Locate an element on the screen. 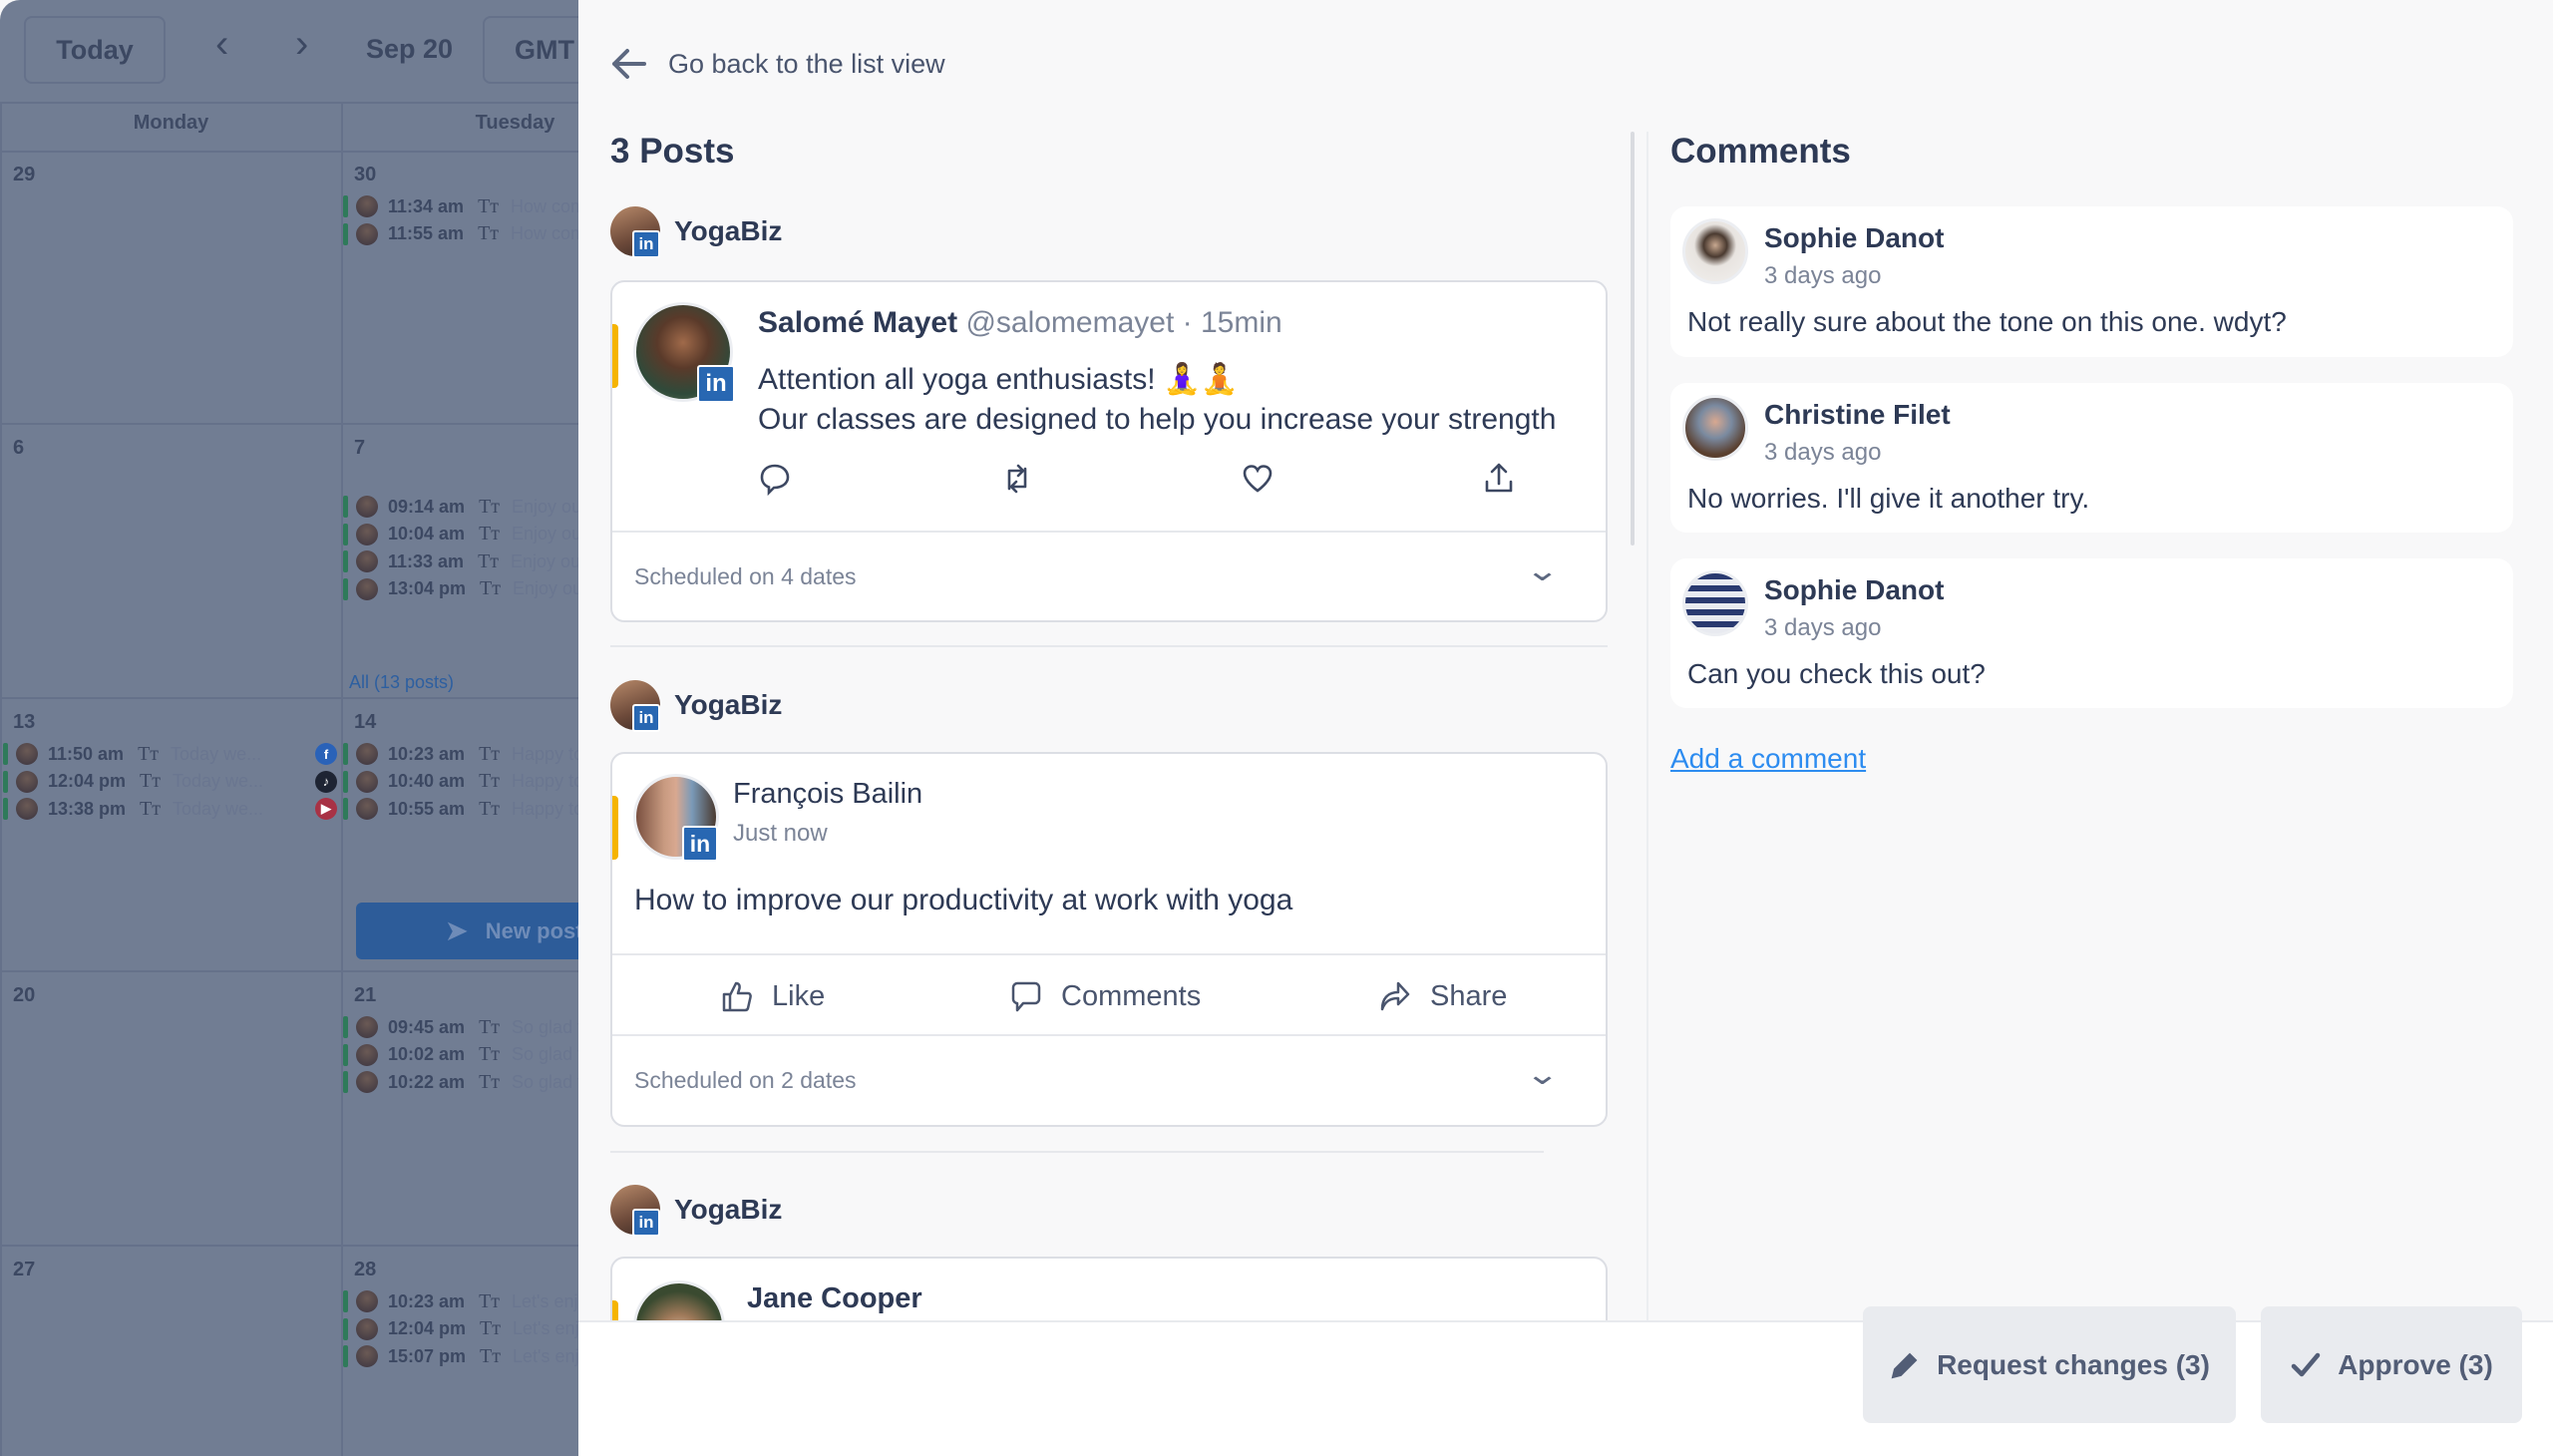 This screenshot has width=2553, height=1456. calendar-event: 10:40 am Tт Happy to is located at coordinates (461, 782).